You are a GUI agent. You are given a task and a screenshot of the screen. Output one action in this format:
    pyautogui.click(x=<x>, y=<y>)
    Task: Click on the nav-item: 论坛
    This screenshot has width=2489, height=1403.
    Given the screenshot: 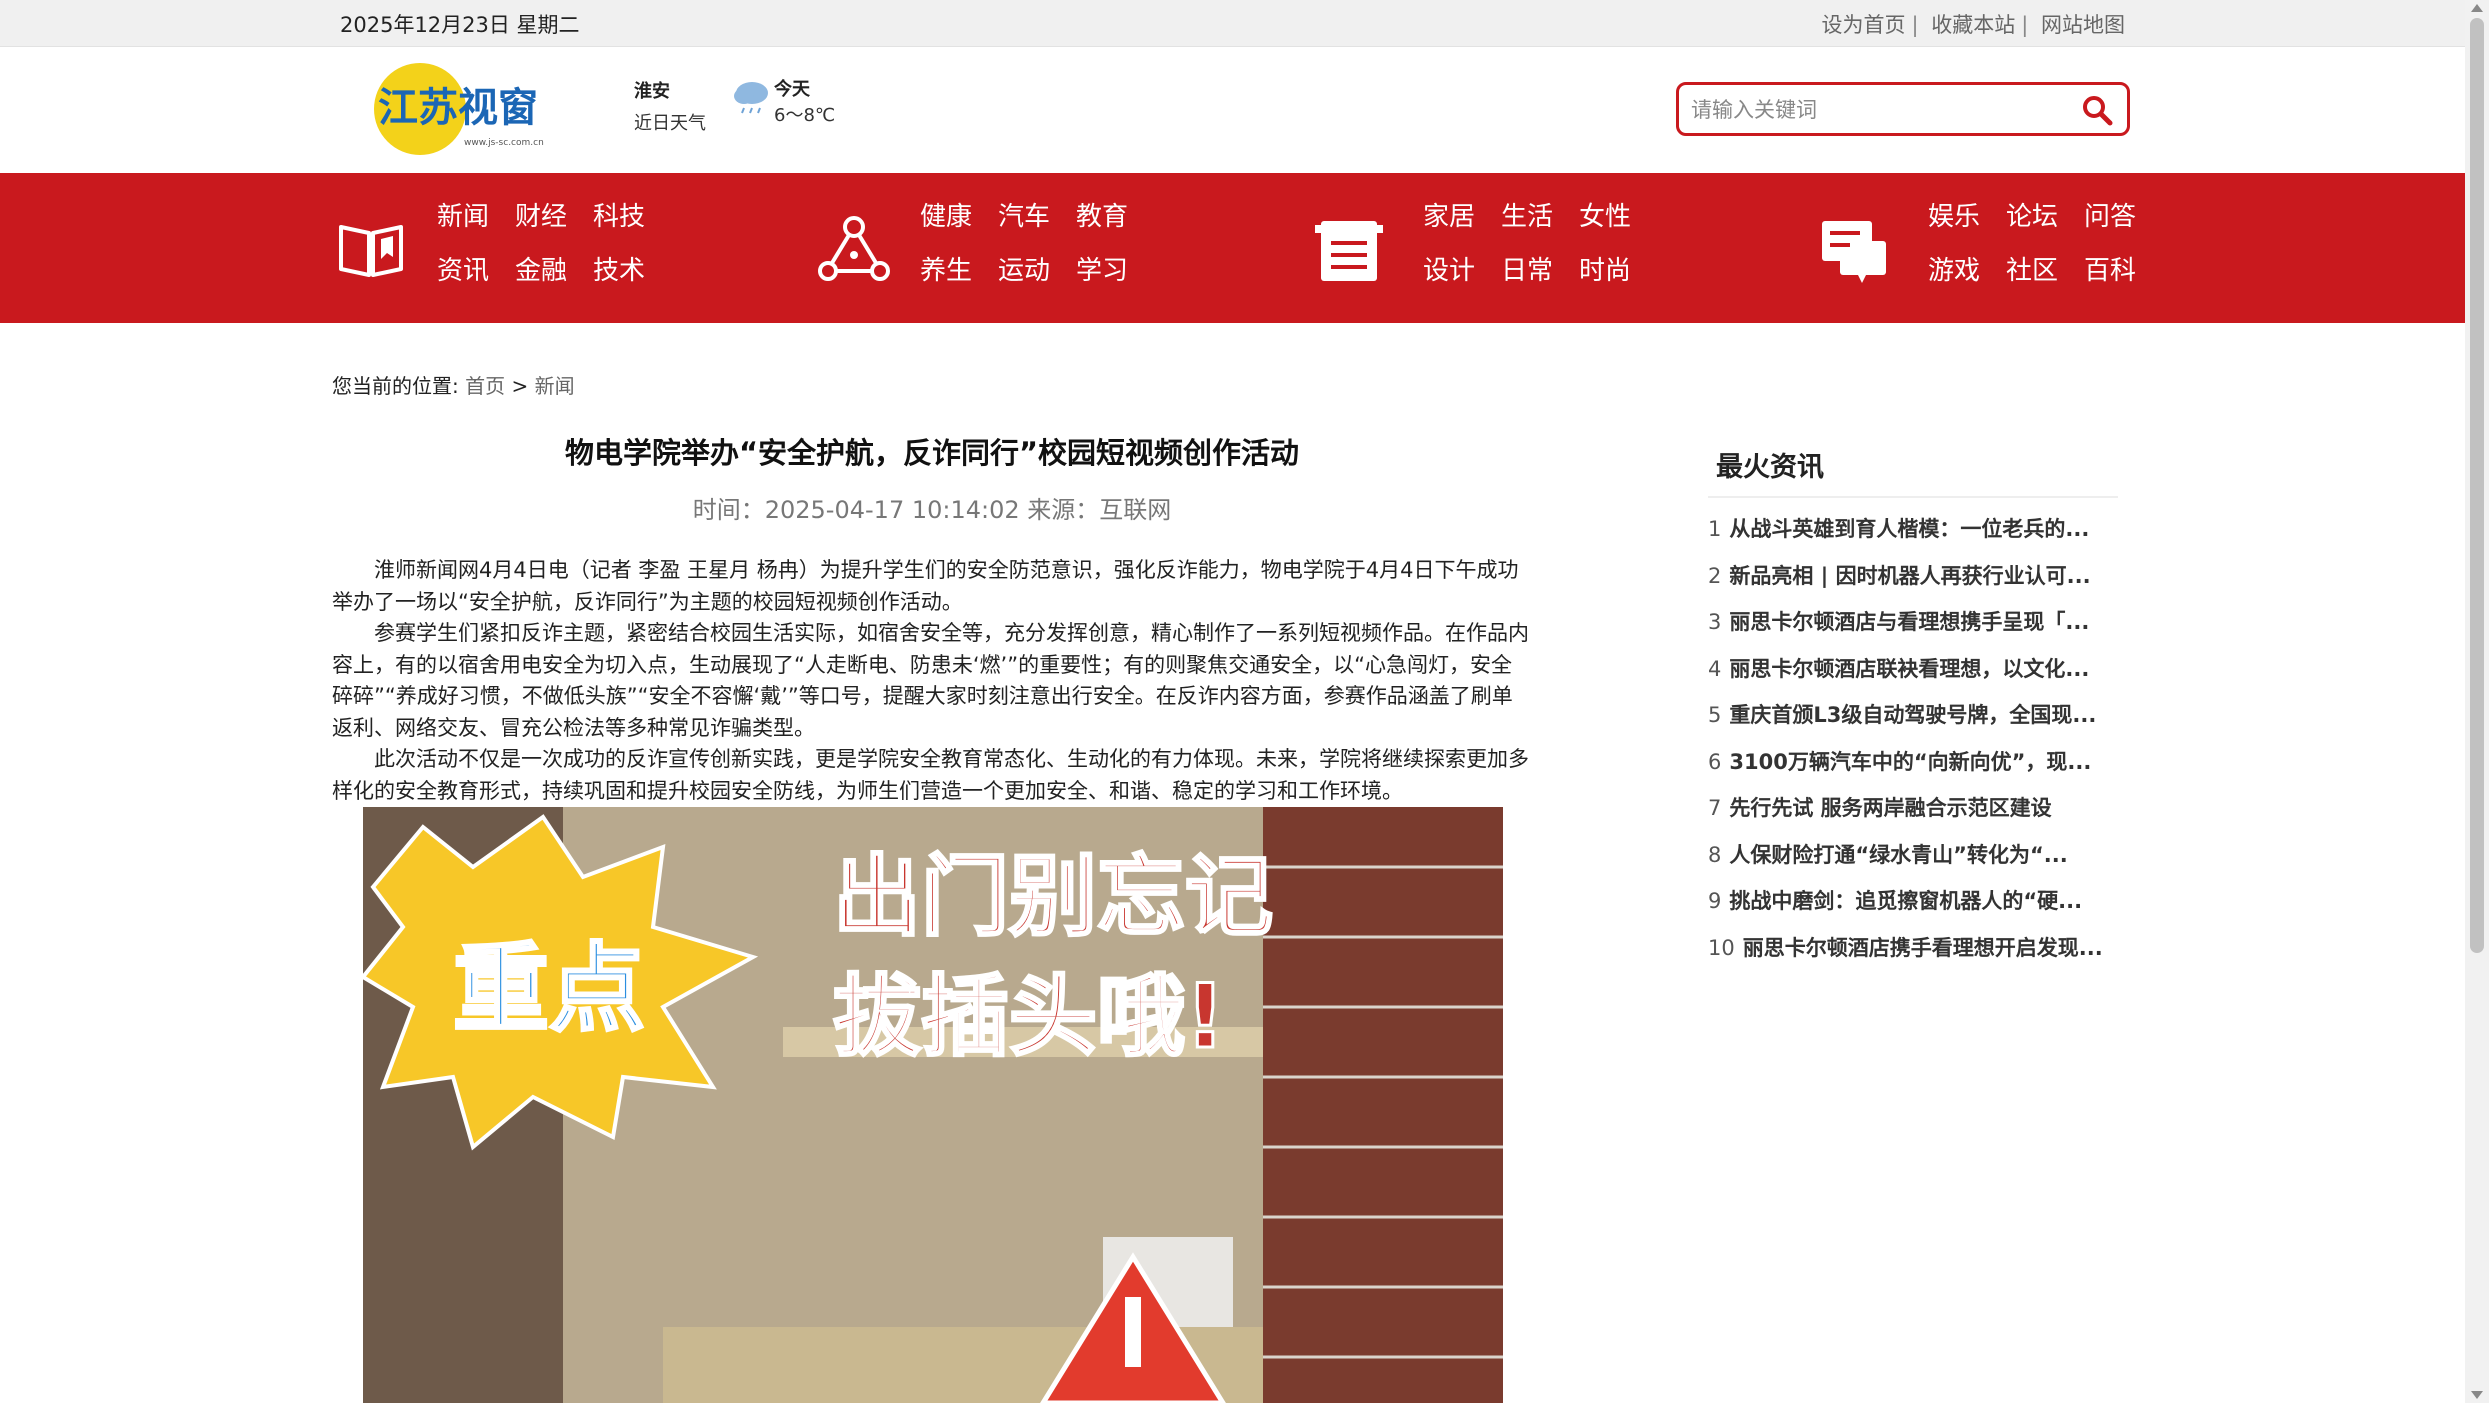 What is the action you would take?
    pyautogui.click(x=2045, y=217)
    